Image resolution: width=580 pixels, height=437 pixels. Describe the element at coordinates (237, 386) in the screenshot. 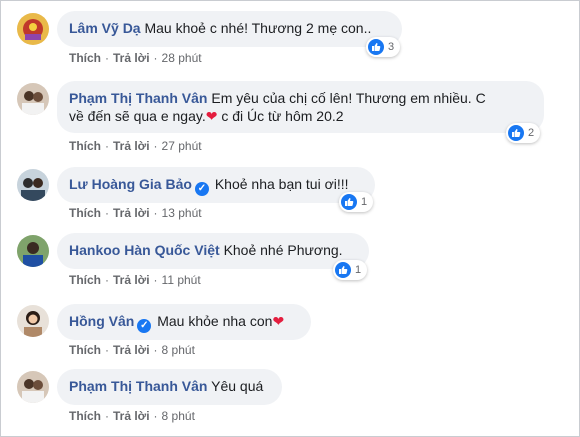

I see `comment-text: Yêu quá` at that location.